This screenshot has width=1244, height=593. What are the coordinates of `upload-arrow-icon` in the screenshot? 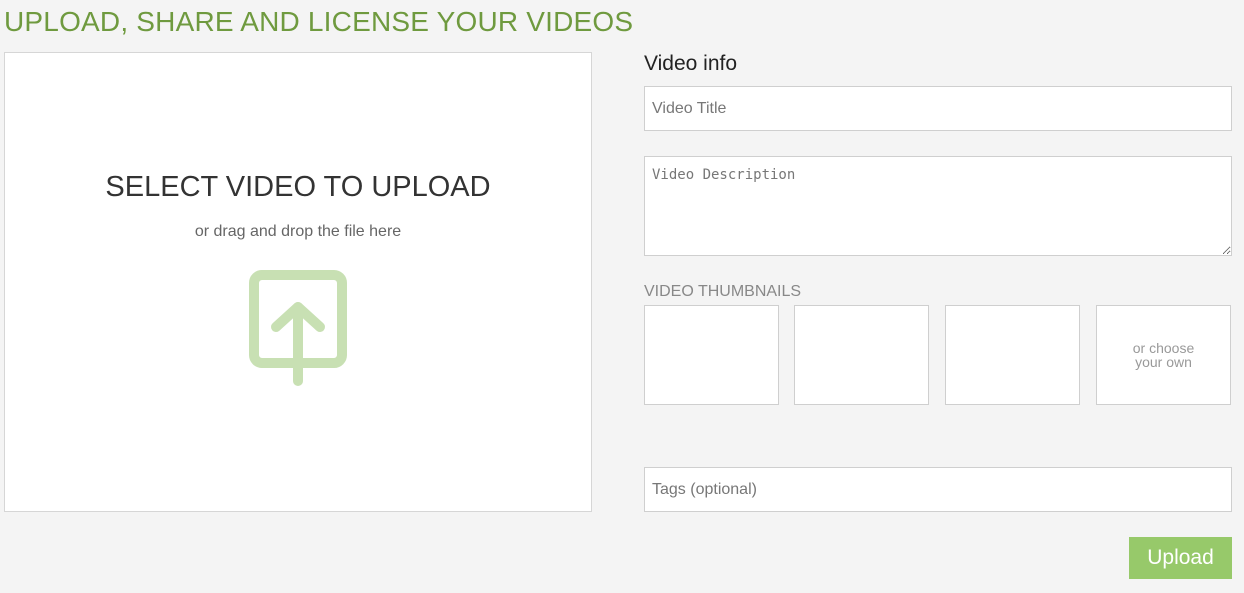 It's located at (298, 328).